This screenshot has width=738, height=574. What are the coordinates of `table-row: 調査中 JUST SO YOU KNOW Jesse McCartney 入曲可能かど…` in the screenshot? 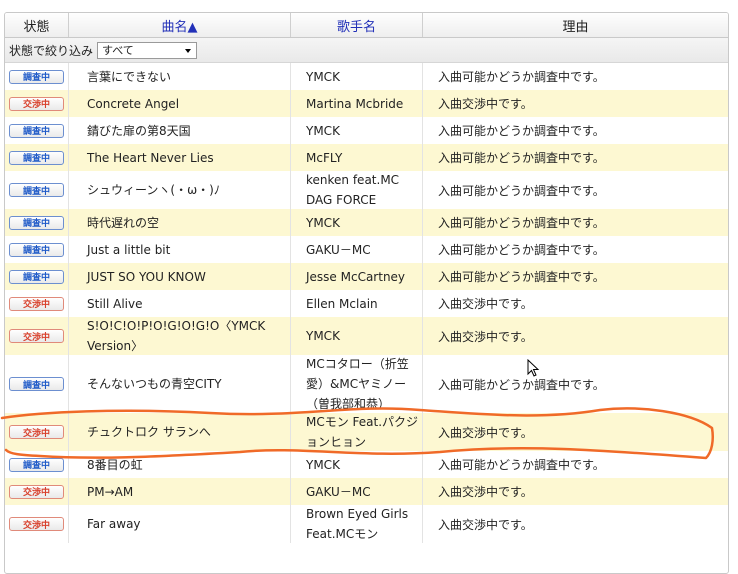 It's located at (366, 276).